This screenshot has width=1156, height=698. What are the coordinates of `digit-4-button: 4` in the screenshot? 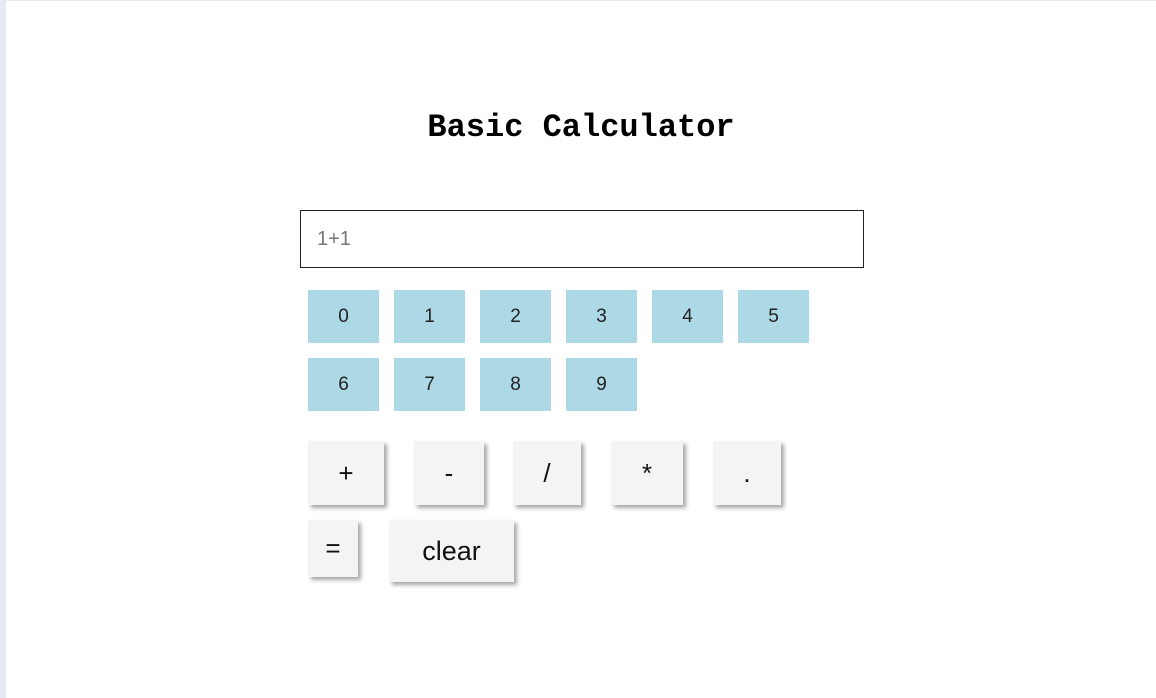 It's located at (687, 316).